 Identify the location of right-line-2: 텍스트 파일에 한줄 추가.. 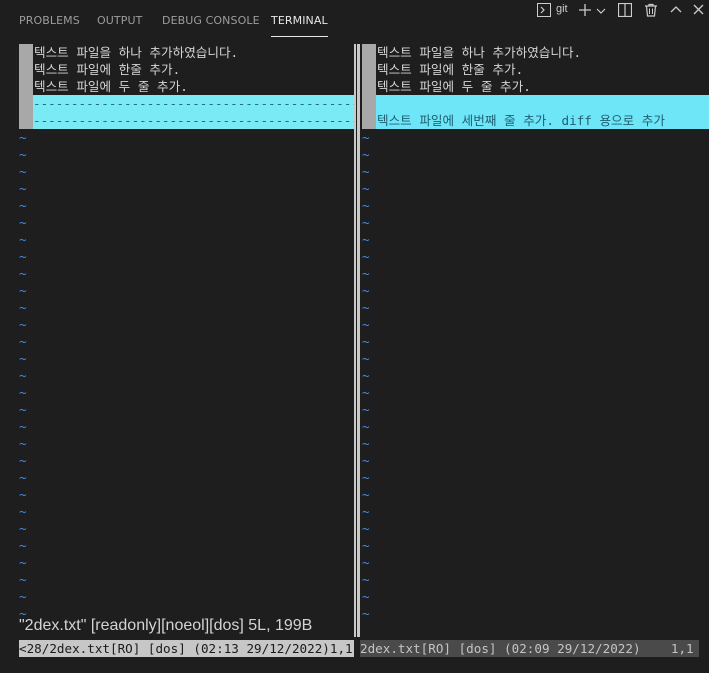
(450, 69).